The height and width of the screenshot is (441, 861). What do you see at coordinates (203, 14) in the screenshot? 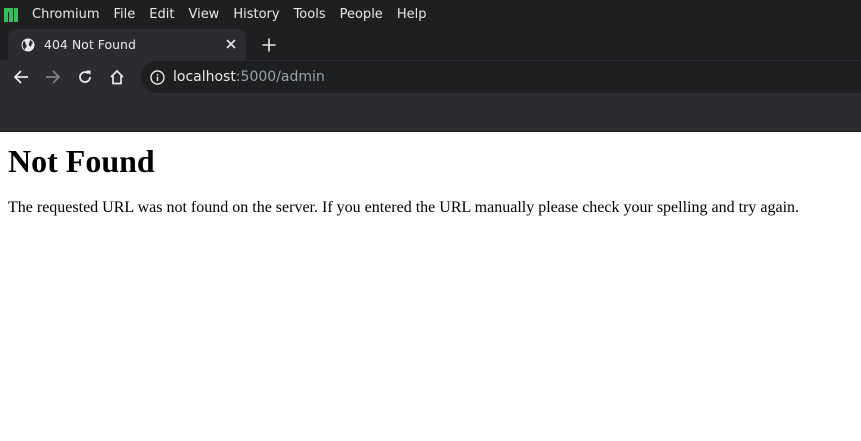
I see `menu-view: View` at bounding box center [203, 14].